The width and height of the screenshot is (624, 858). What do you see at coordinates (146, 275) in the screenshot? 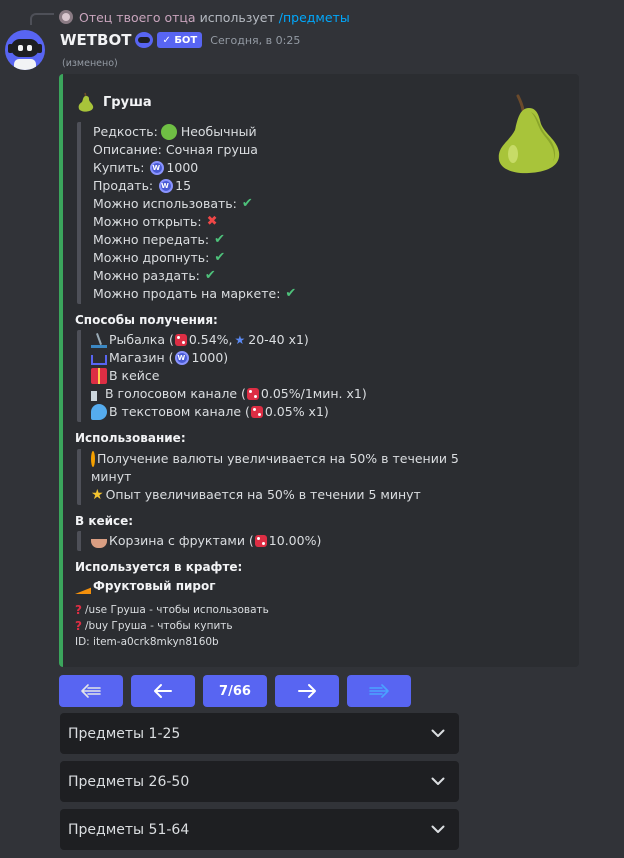
I see `giveable-label: Можно раздать:` at bounding box center [146, 275].